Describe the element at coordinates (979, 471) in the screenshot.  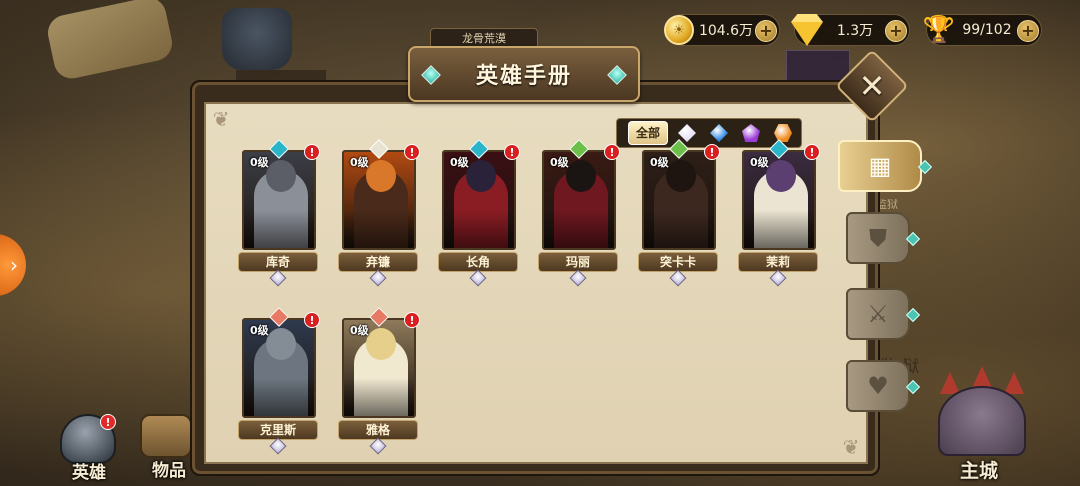
I see `nav-castle-label: 主城` at that location.